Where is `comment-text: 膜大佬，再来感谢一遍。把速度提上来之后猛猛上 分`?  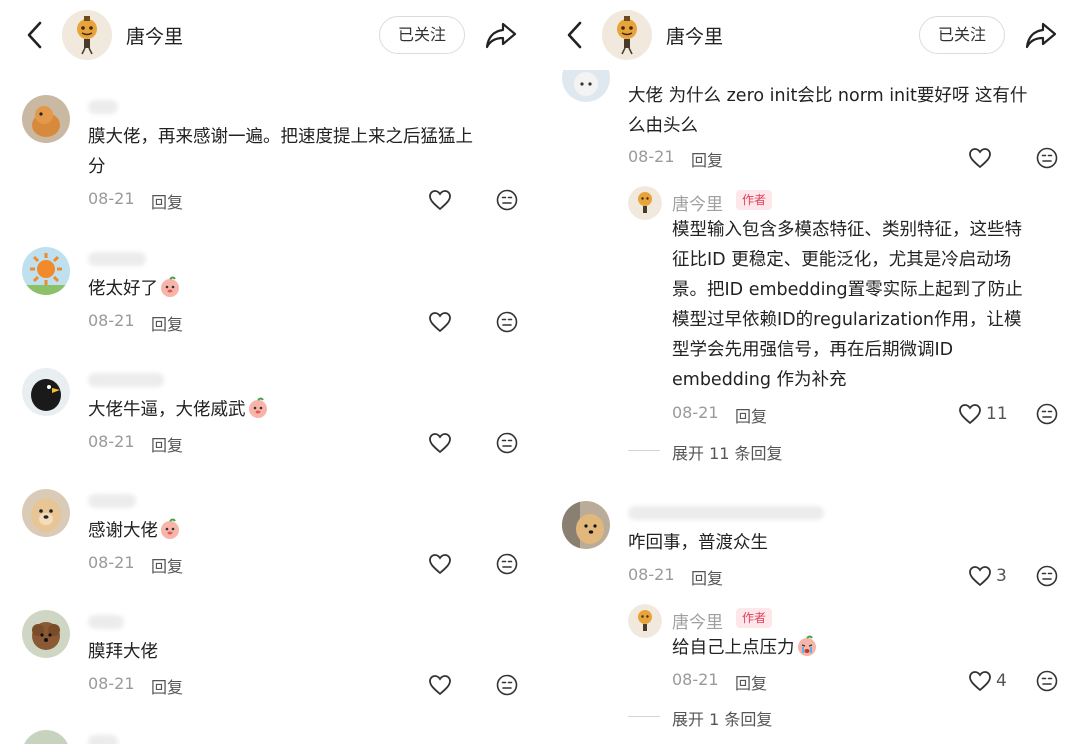 comment-text: 膜大佬，再来感谢一遍。把速度提上来之后猛猛上 分 is located at coordinates (280, 152).